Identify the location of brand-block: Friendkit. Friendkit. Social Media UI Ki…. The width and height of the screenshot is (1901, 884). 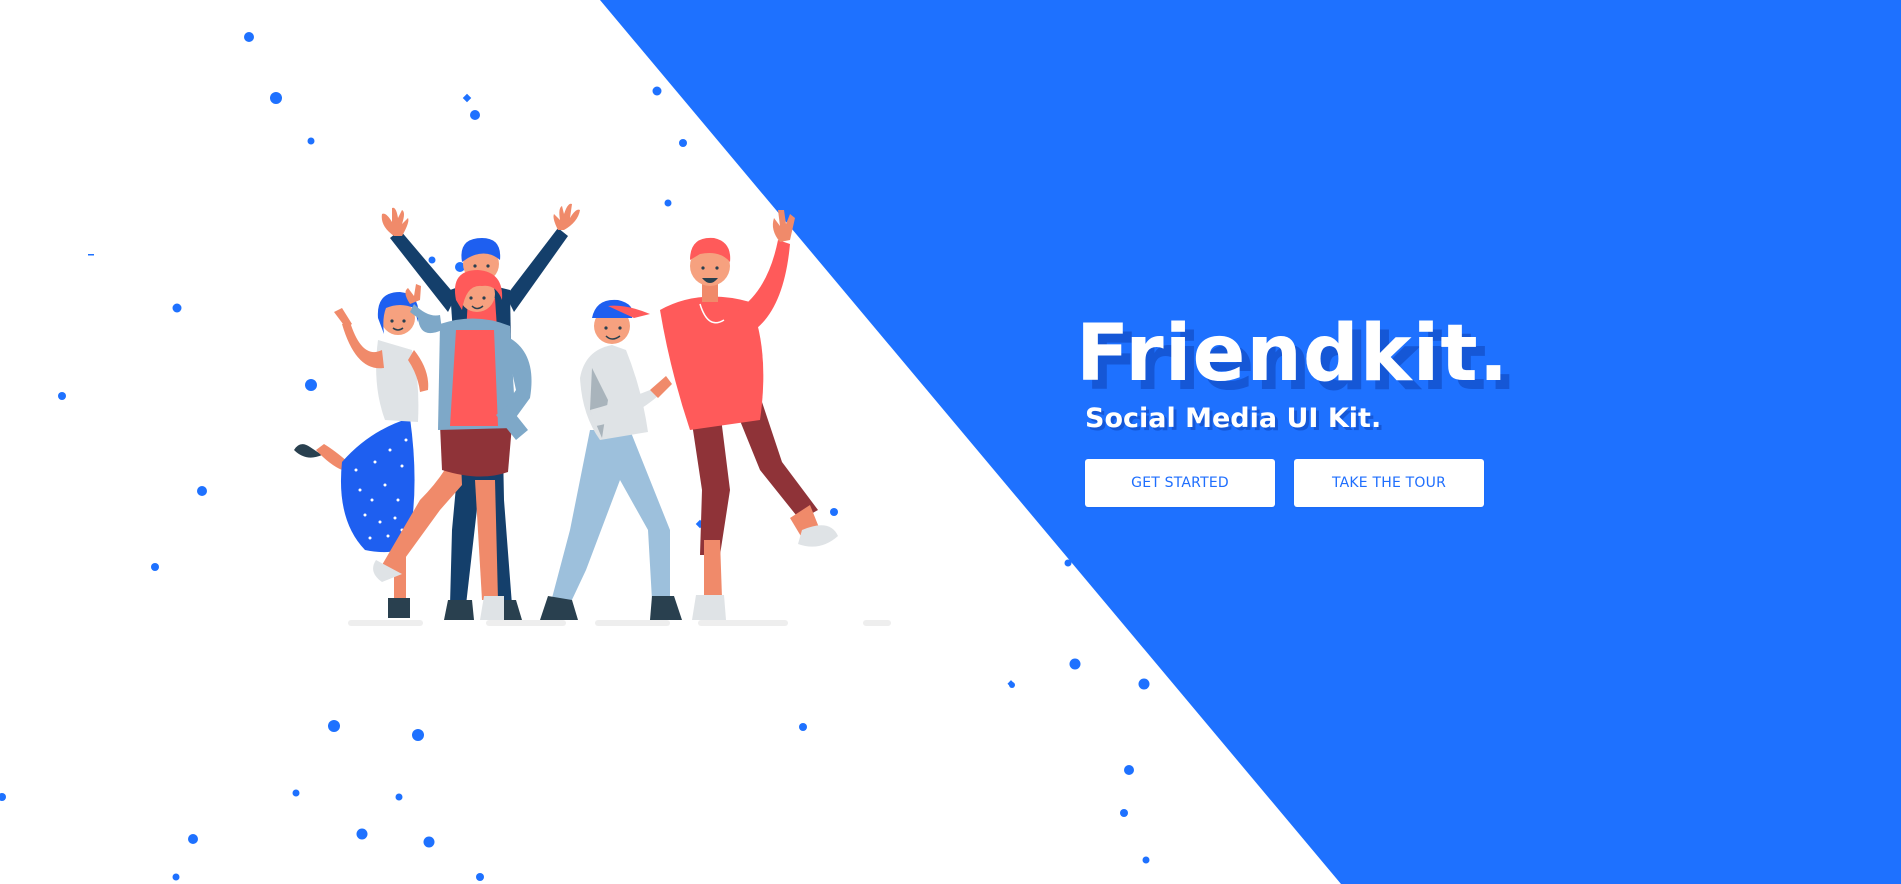
(1336, 371).